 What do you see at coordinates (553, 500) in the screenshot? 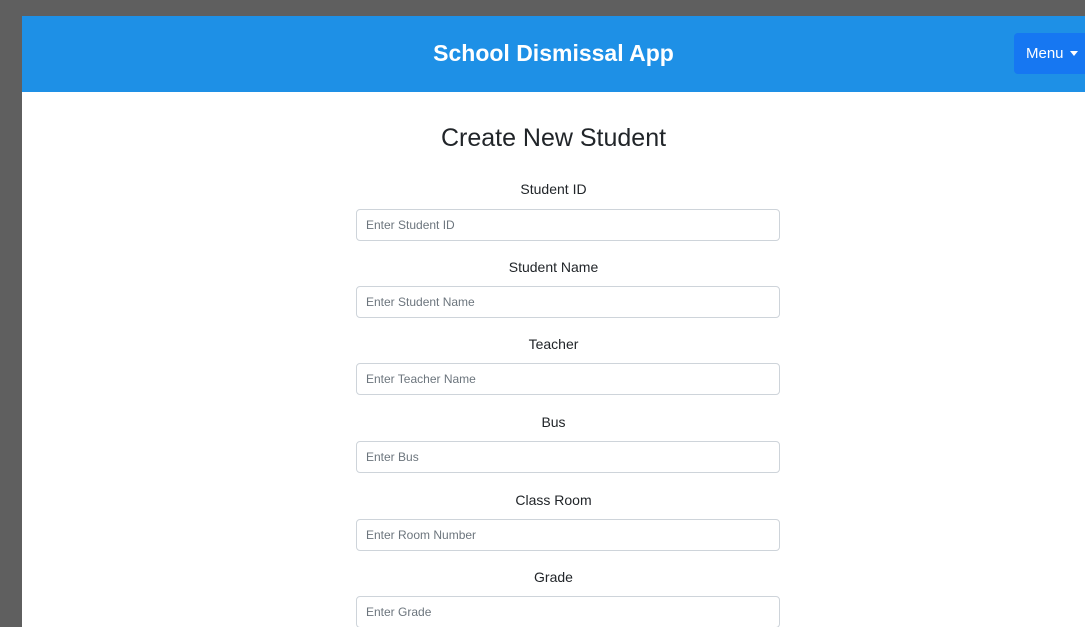
I see `class-room-label: Class Room` at bounding box center [553, 500].